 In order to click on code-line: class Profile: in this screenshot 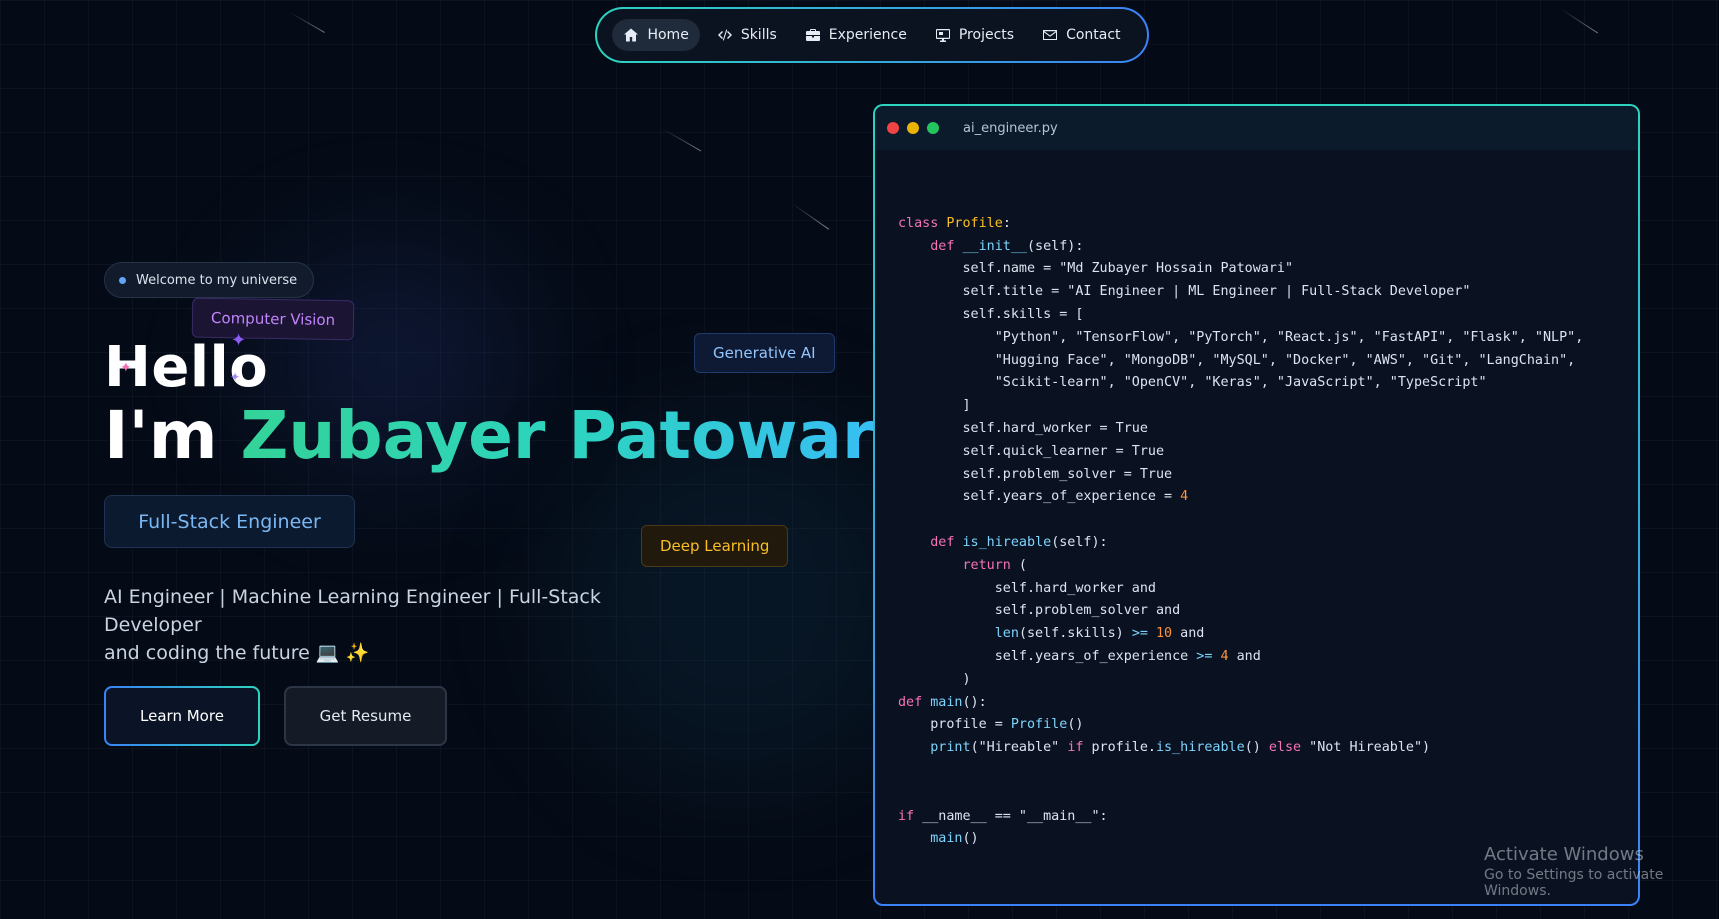, I will do `click(954, 223)`.